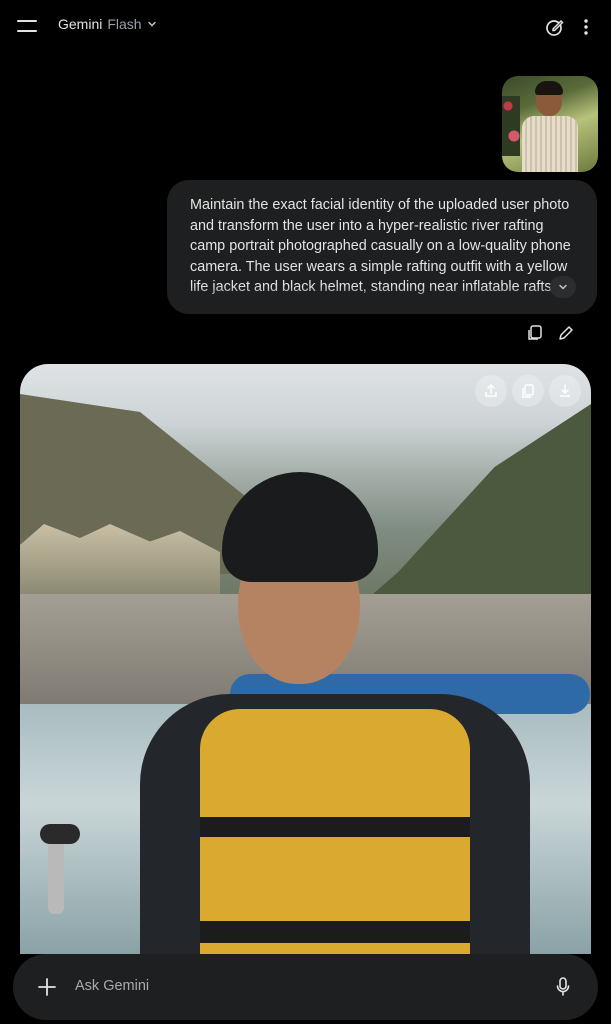 This screenshot has width=611, height=1024. What do you see at coordinates (80, 24) in the screenshot?
I see `app-title: Gemini` at bounding box center [80, 24].